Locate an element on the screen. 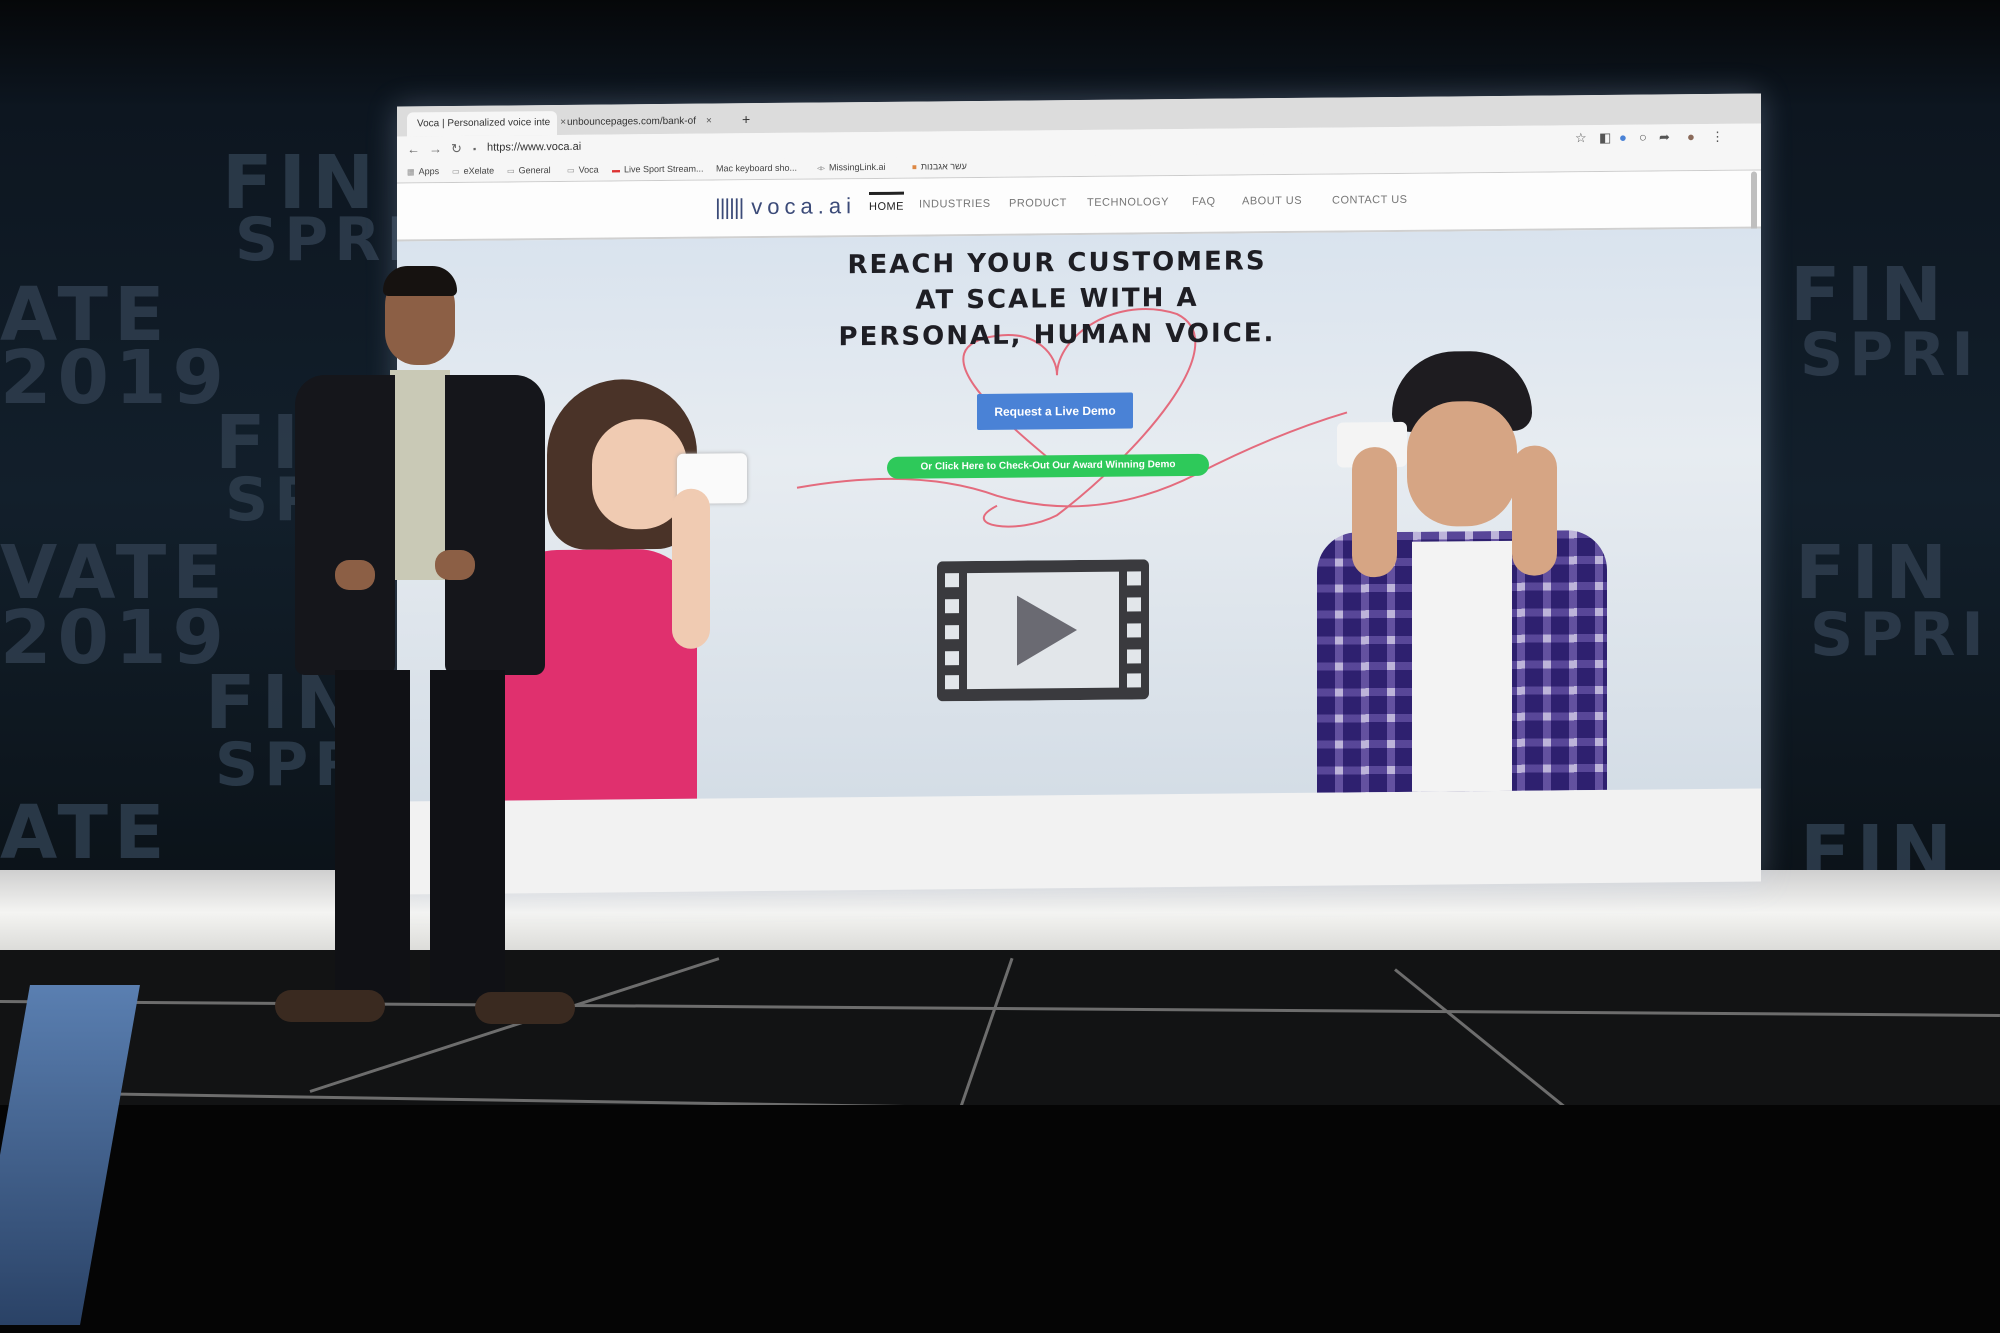 This screenshot has height=1333, width=2000. link-icon: ◃▹ is located at coordinates (821, 168).